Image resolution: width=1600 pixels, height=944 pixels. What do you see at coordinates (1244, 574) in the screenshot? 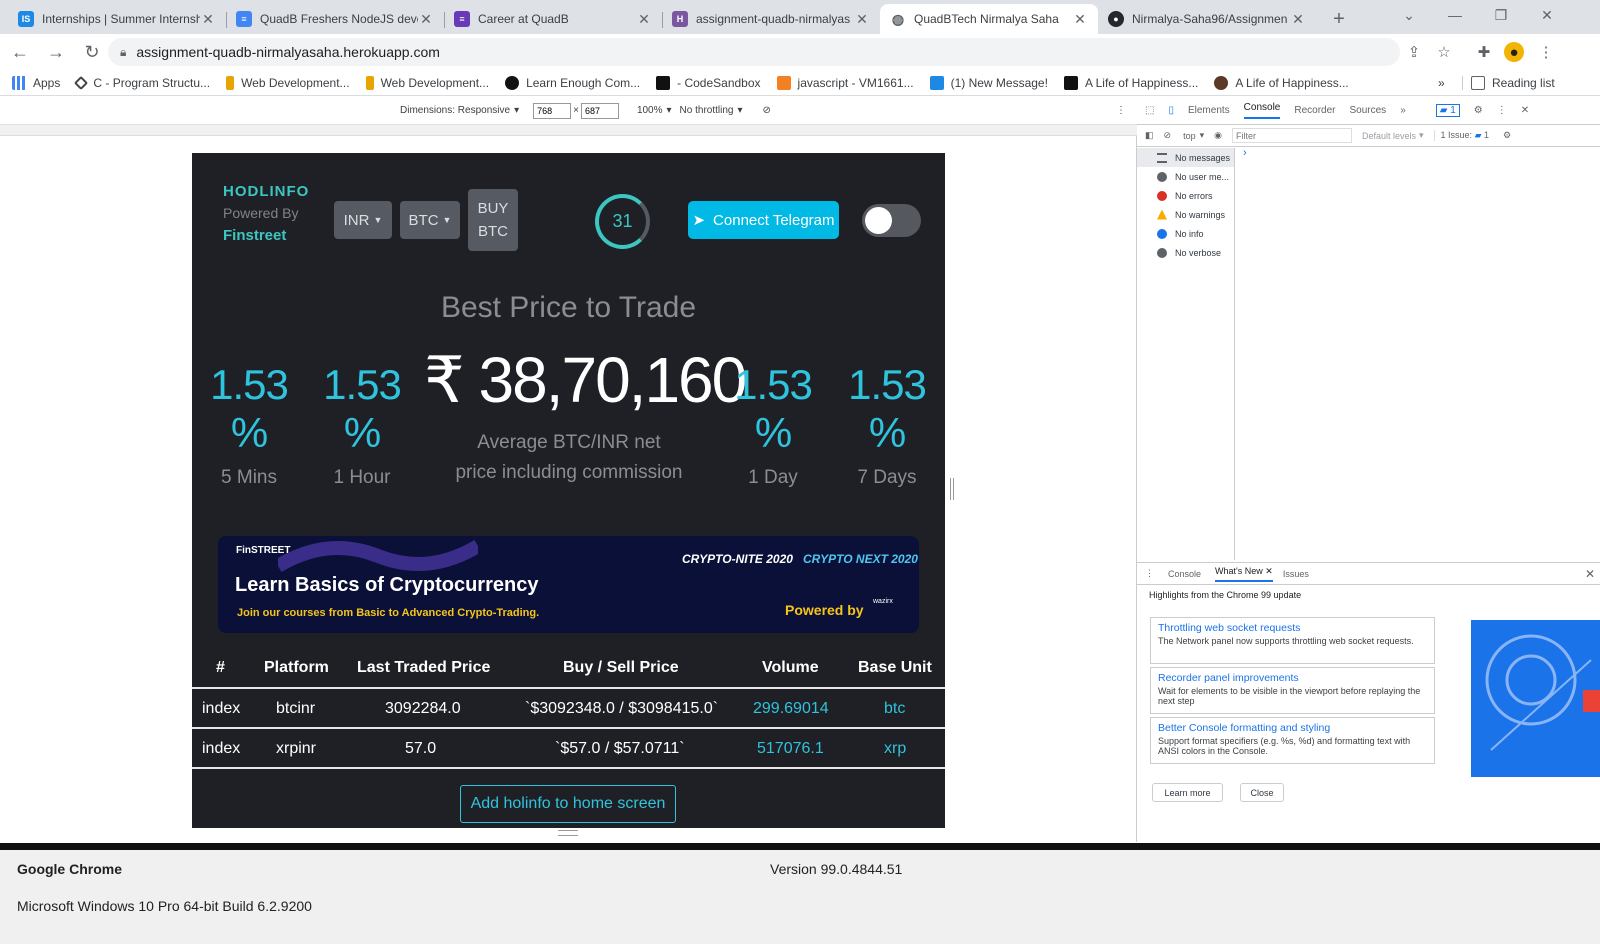
I see `drawer-tab-whats-new: What's New ✕` at bounding box center [1244, 574].